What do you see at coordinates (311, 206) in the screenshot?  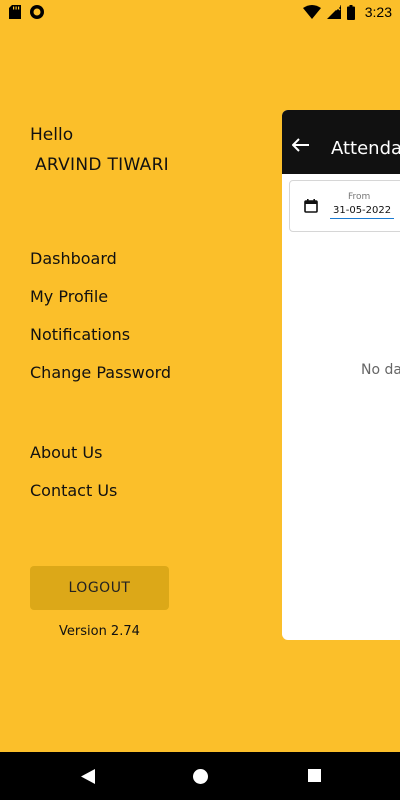 I see `calendar-icon` at bounding box center [311, 206].